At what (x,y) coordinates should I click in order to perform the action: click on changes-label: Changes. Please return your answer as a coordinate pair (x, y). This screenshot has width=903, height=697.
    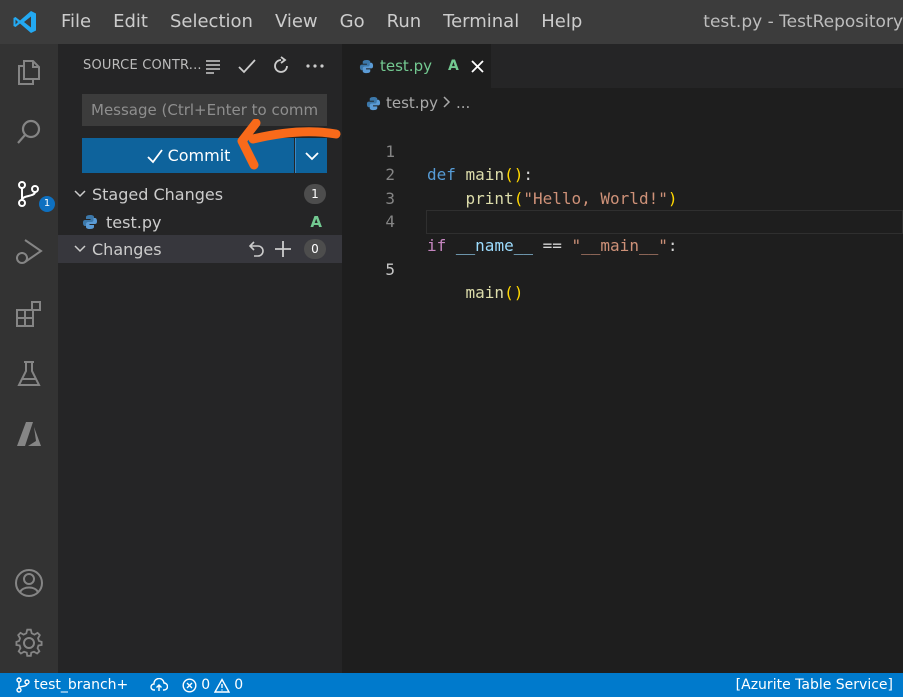
    Looking at the image, I should click on (127, 249).